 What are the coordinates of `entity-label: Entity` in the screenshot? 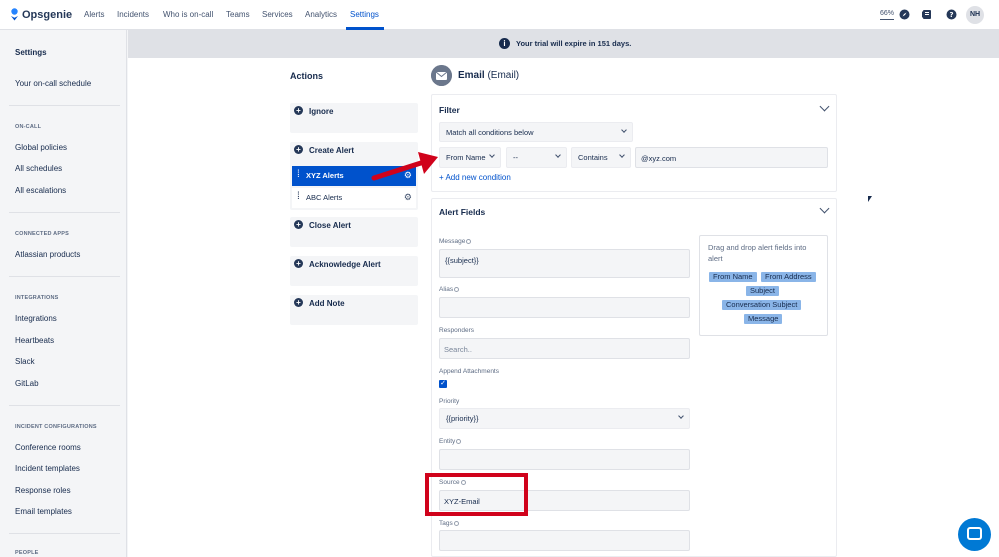 It's located at (450, 441).